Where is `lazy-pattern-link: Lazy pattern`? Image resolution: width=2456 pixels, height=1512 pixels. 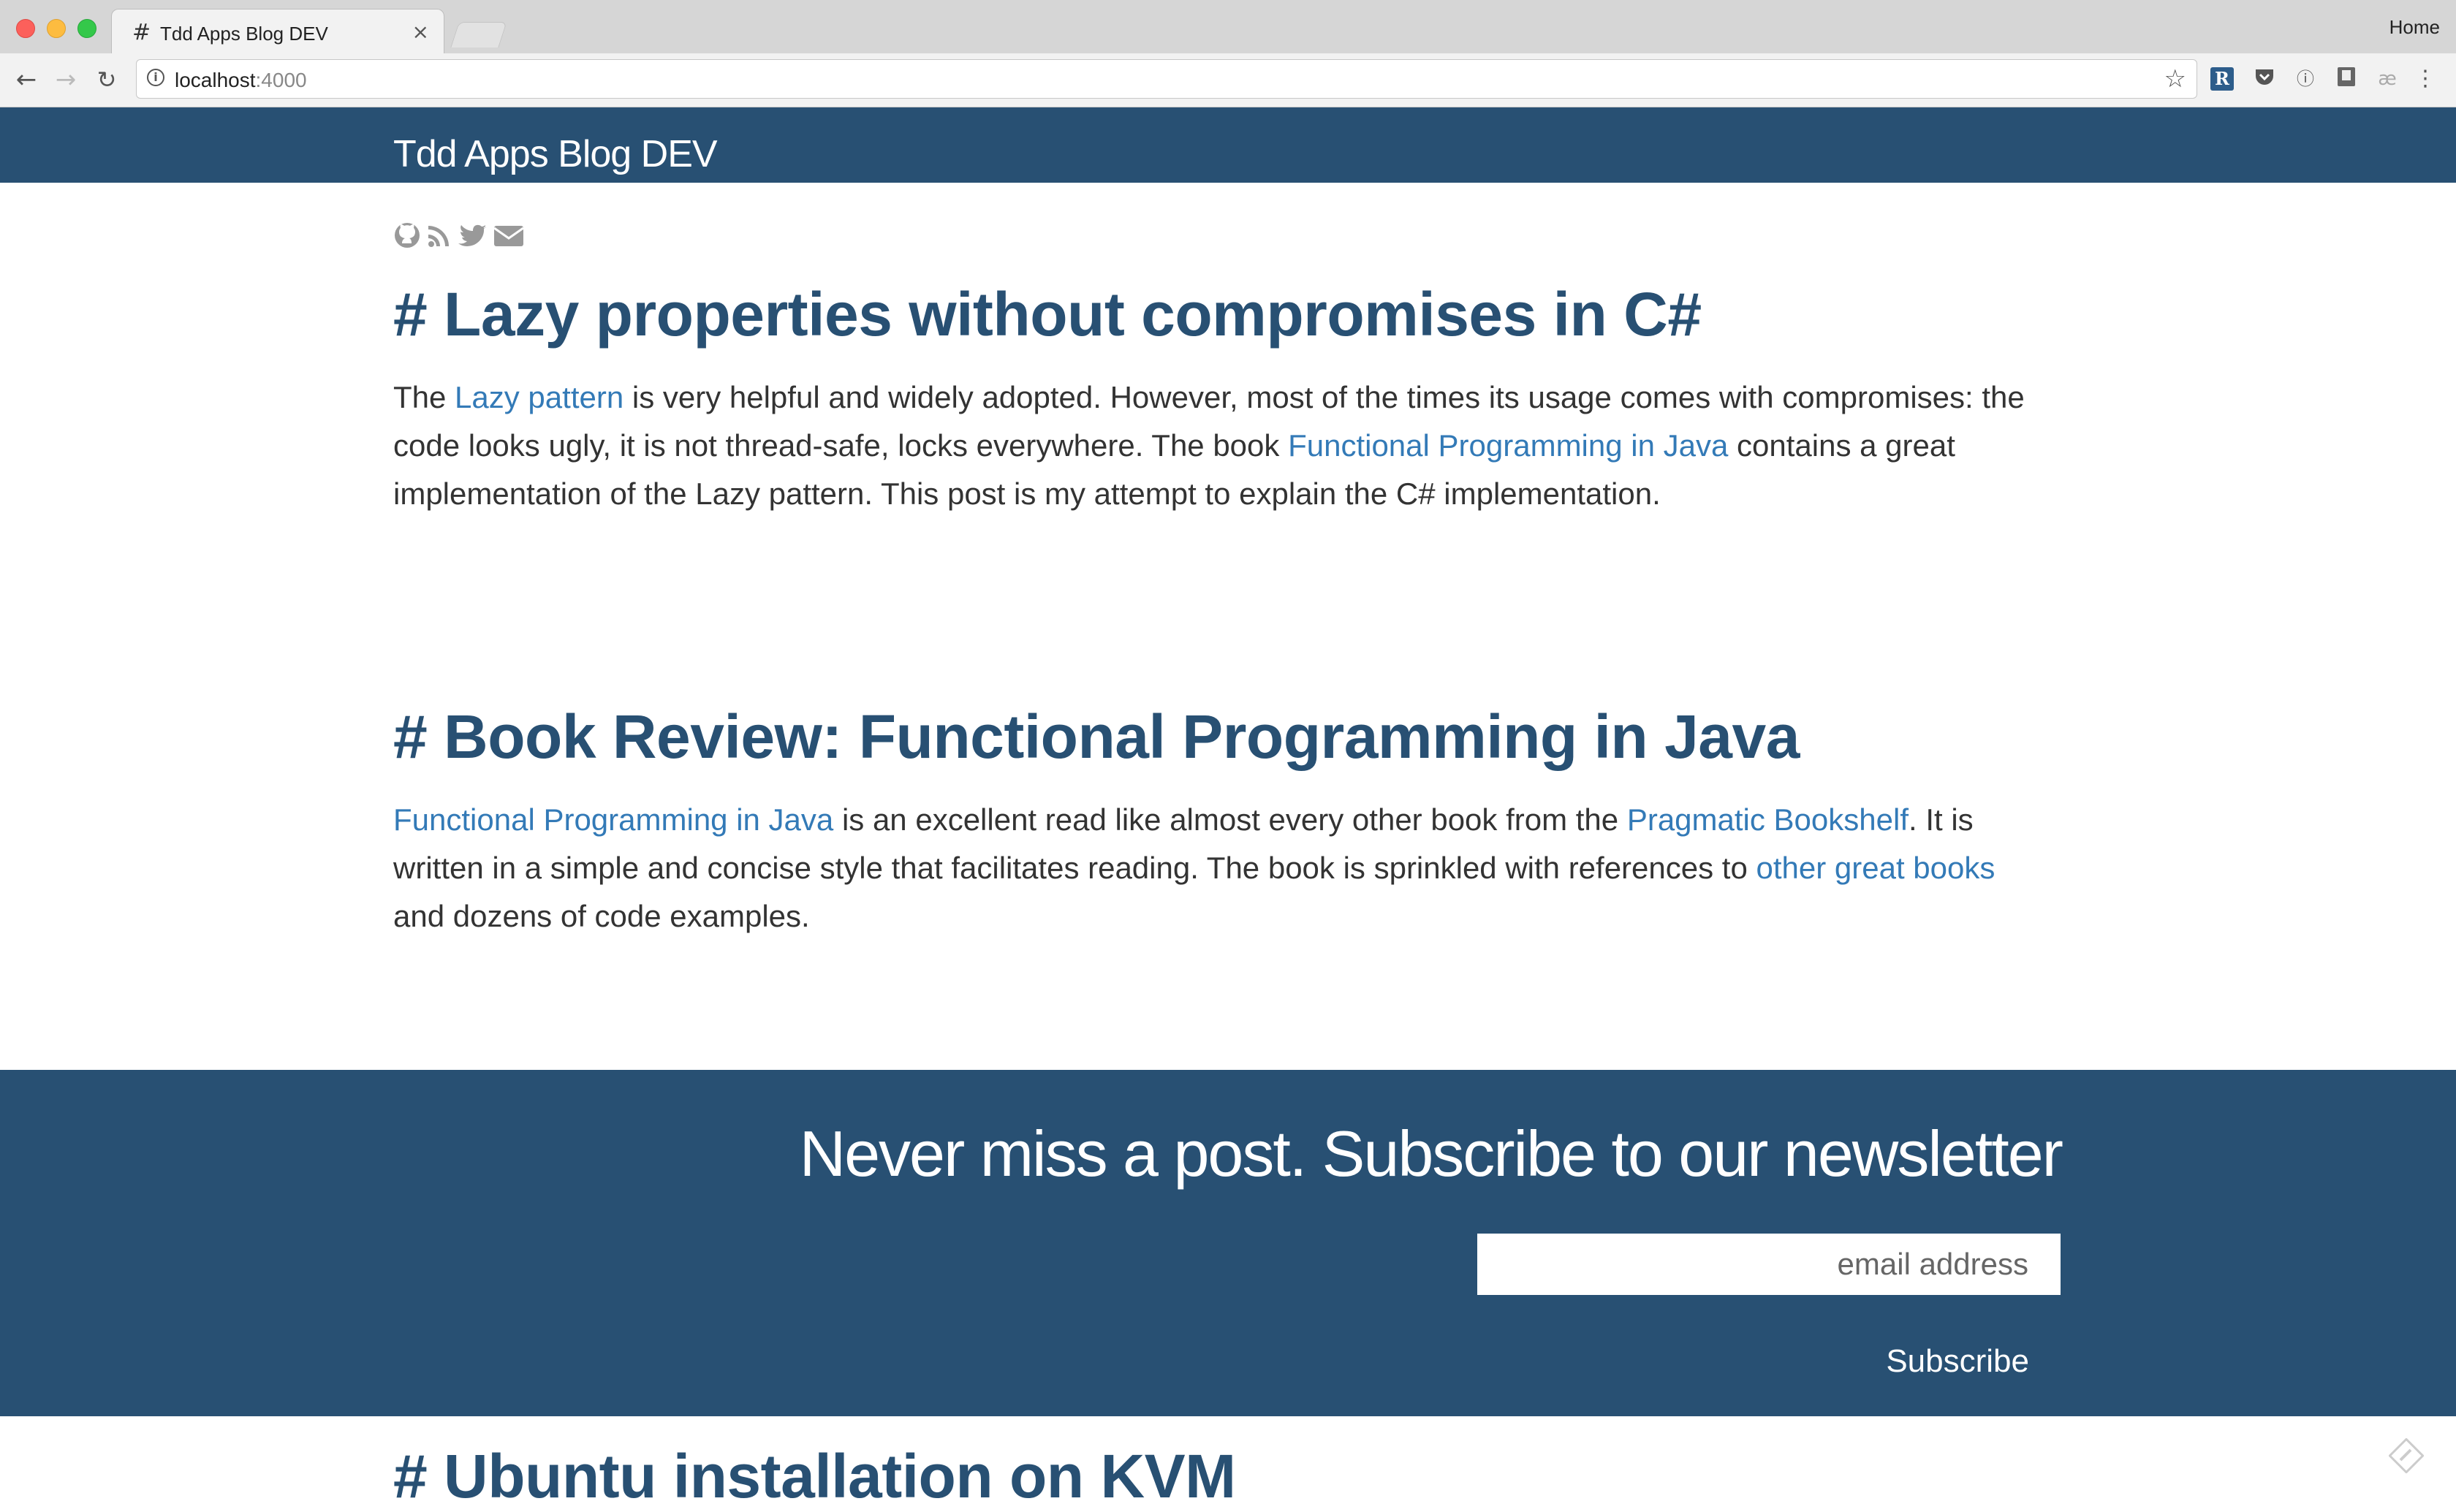
lazy-pattern-link: Lazy pattern is located at coordinates (539, 397).